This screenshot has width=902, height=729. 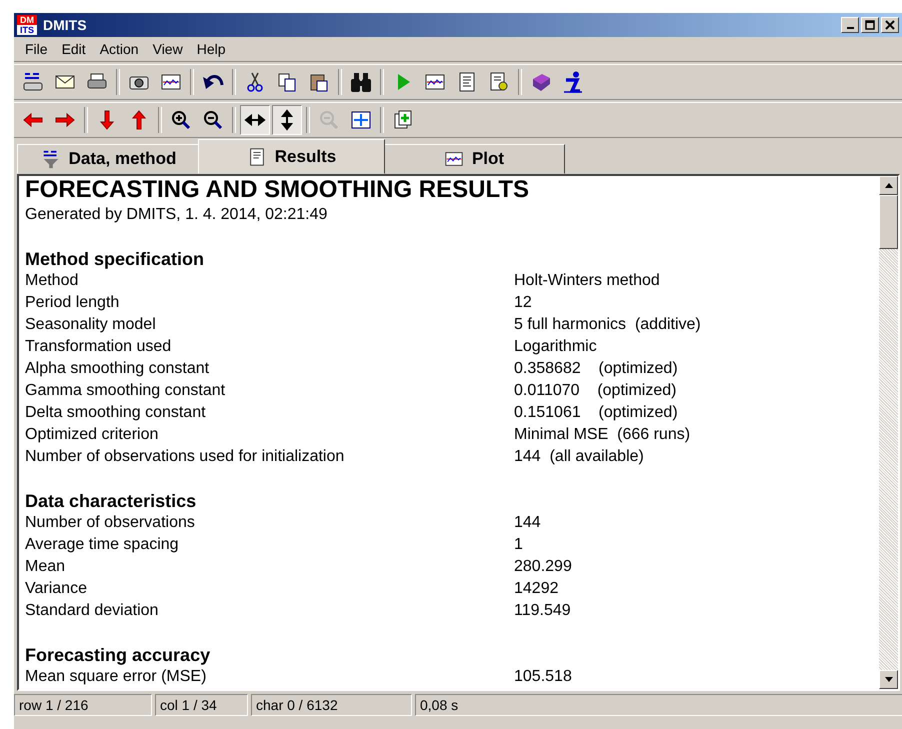 What do you see at coordinates (65, 25) in the screenshot?
I see `window-title: DMITS` at bounding box center [65, 25].